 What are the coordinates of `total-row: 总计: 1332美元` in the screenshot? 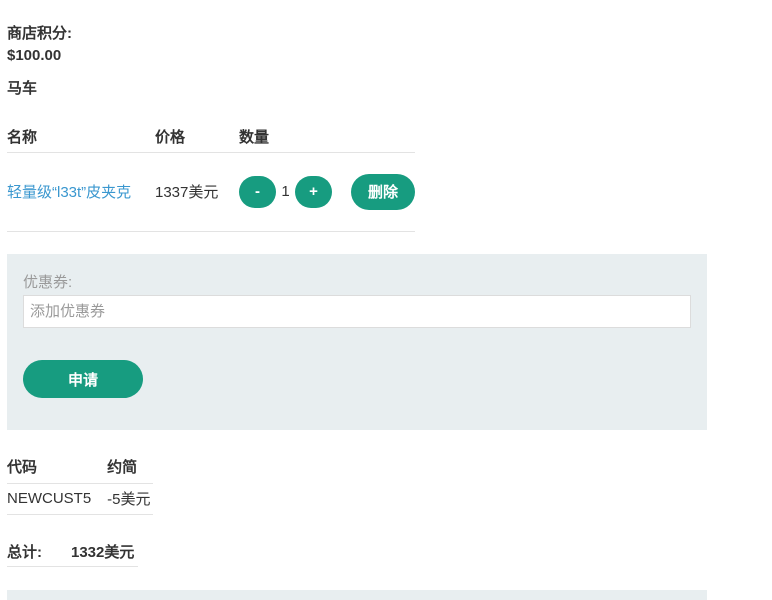 It's located at (72, 551).